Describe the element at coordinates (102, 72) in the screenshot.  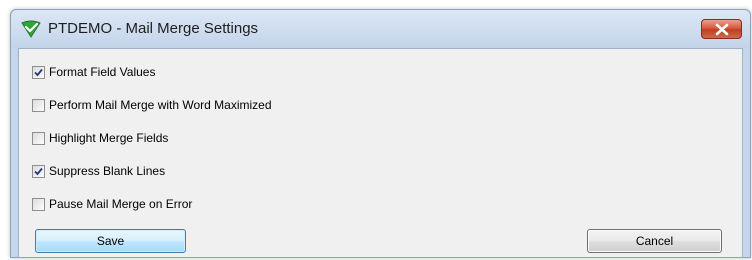
I see `format-field-values-label: Format Field Values` at that location.